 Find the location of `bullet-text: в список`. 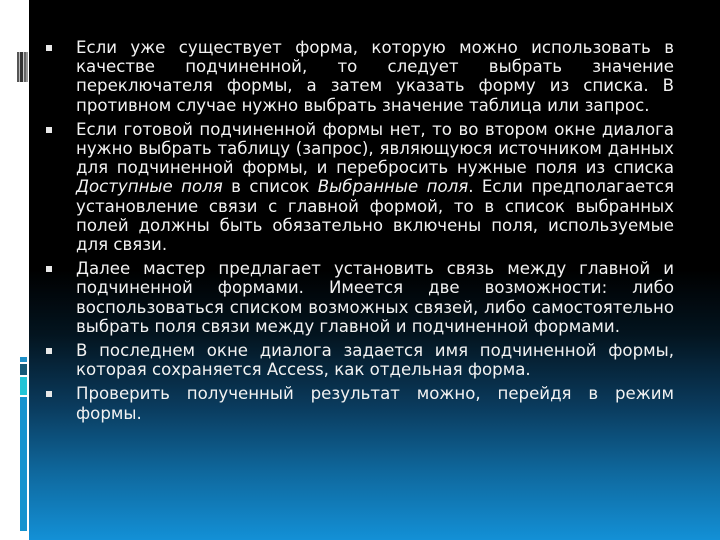

bullet-text: в список is located at coordinates (270, 187).